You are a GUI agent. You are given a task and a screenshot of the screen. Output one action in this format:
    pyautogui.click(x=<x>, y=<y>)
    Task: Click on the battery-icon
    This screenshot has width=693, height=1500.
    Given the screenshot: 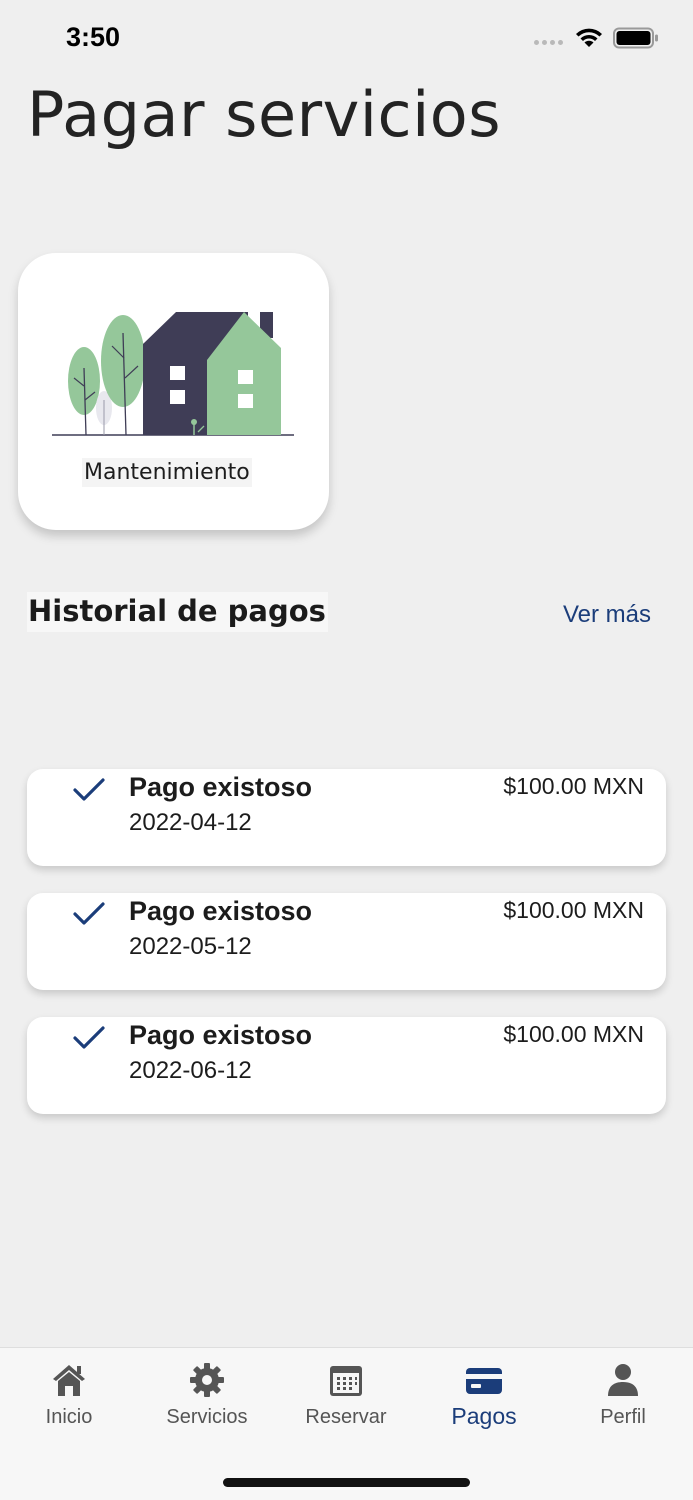 What is the action you would take?
    pyautogui.click(x=635, y=38)
    